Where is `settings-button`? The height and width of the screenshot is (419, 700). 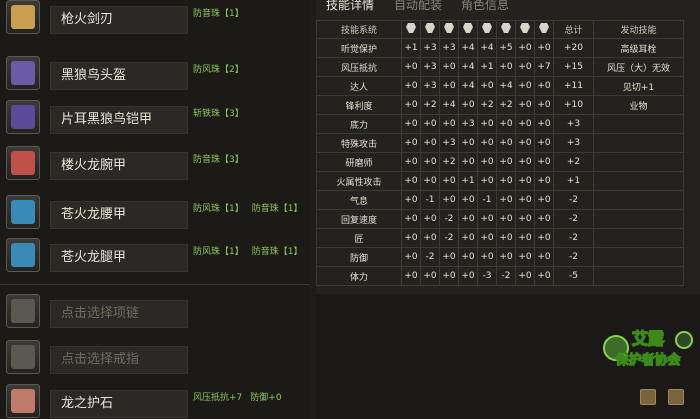 settings-button is located at coordinates (676, 397).